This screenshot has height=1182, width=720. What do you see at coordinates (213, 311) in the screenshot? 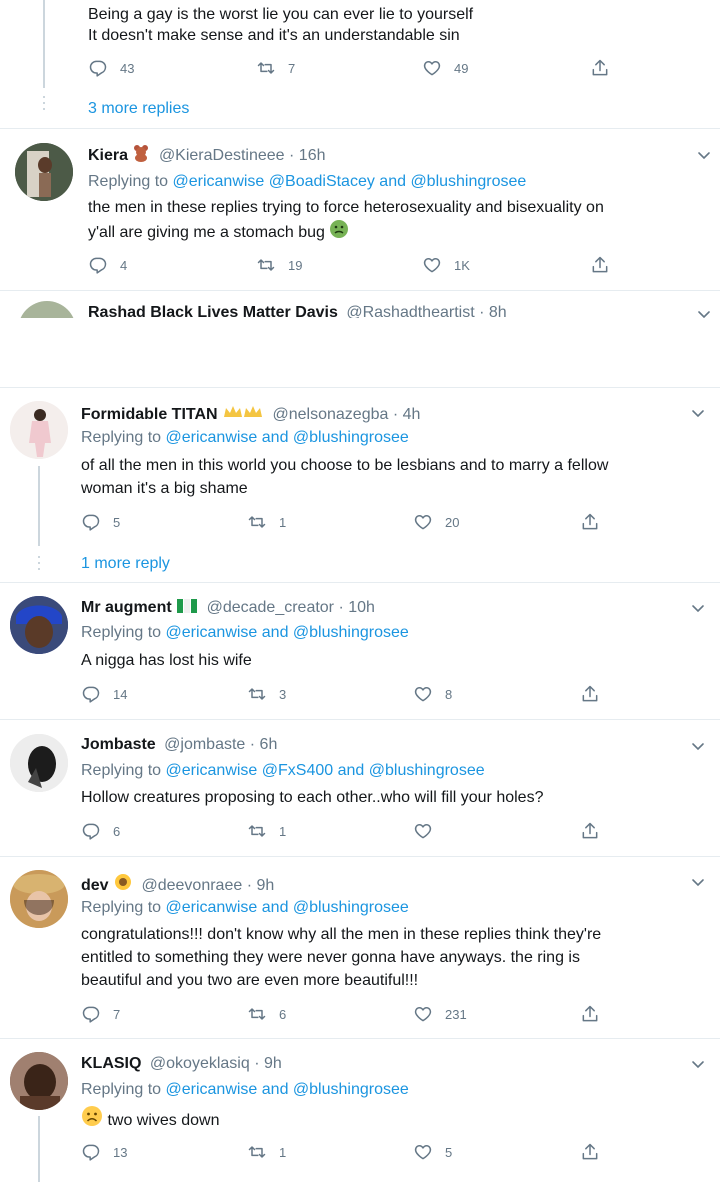
I see `display-name: Rashad Black Lives Matter Davis` at bounding box center [213, 311].